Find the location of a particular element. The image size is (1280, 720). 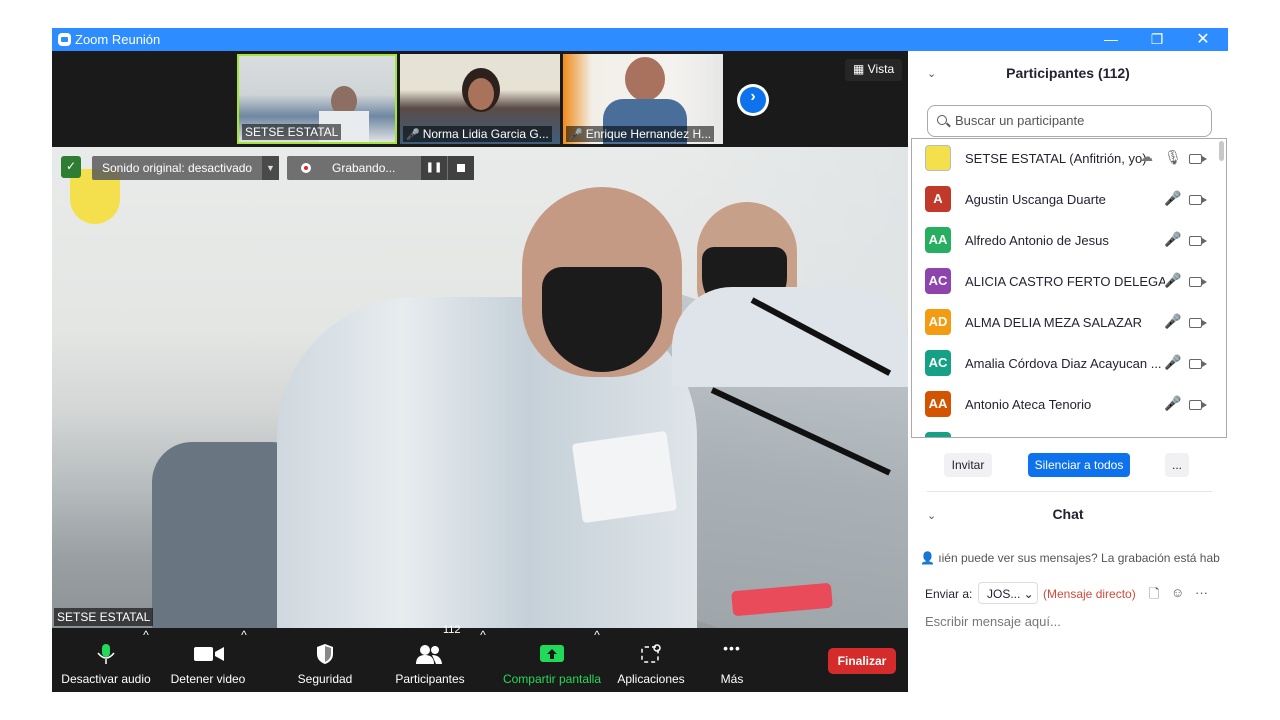

avatar: AD is located at coordinates (938, 322).